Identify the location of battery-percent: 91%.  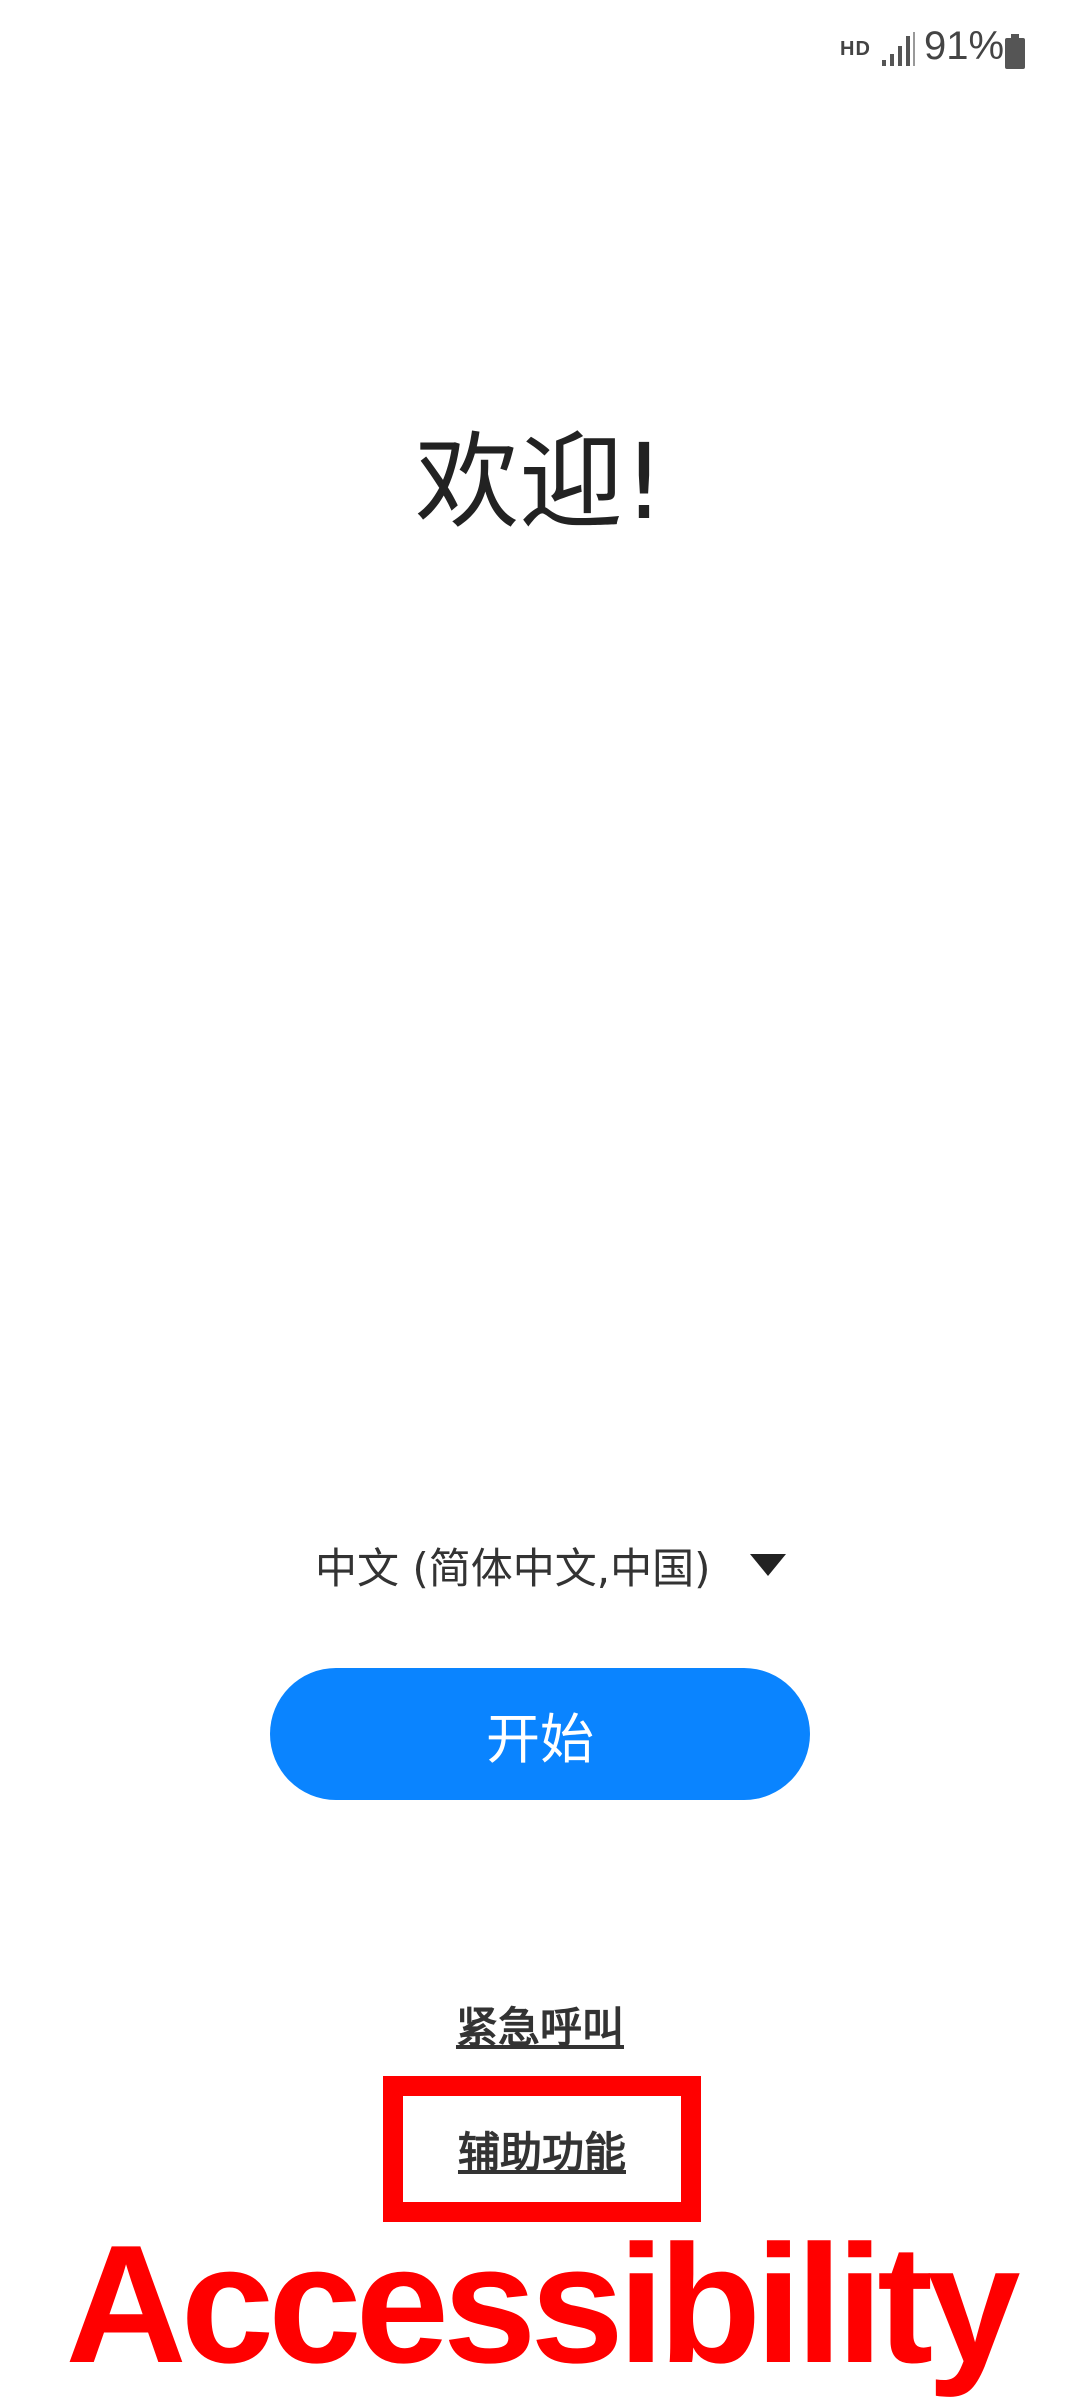
(964, 46).